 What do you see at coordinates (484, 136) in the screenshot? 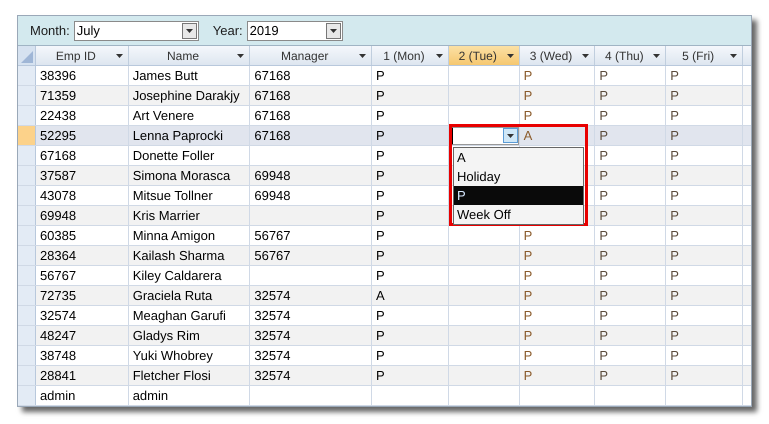
I see `combo-field` at bounding box center [484, 136].